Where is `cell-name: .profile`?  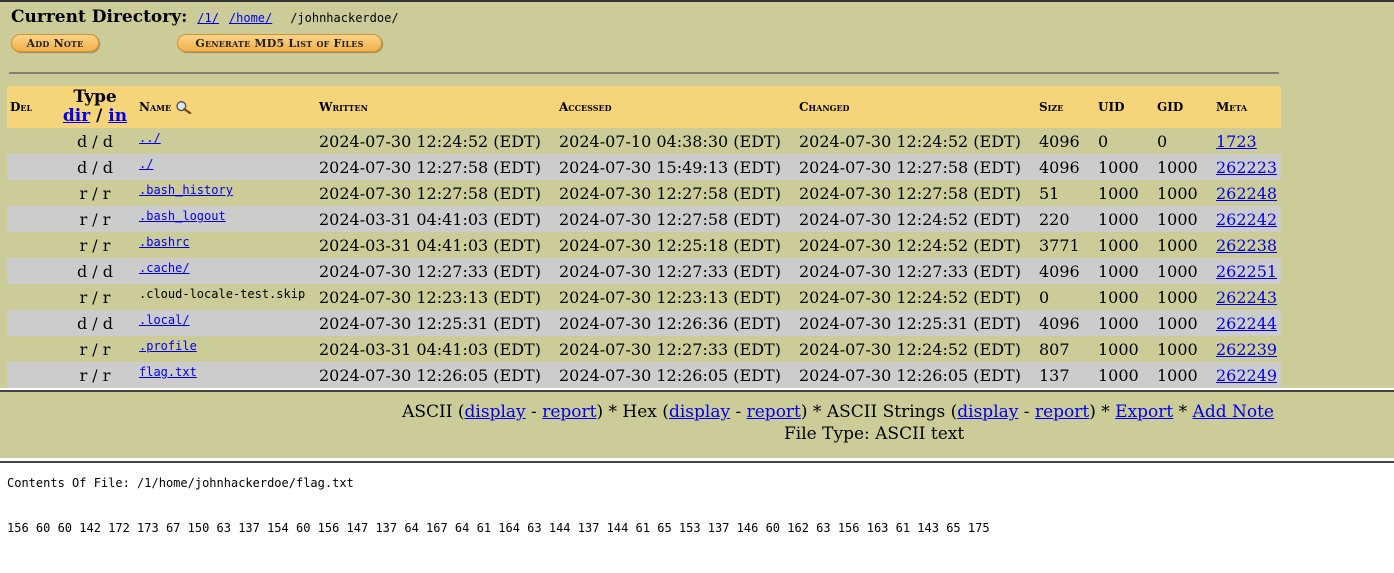 cell-name: .profile is located at coordinates (226, 349).